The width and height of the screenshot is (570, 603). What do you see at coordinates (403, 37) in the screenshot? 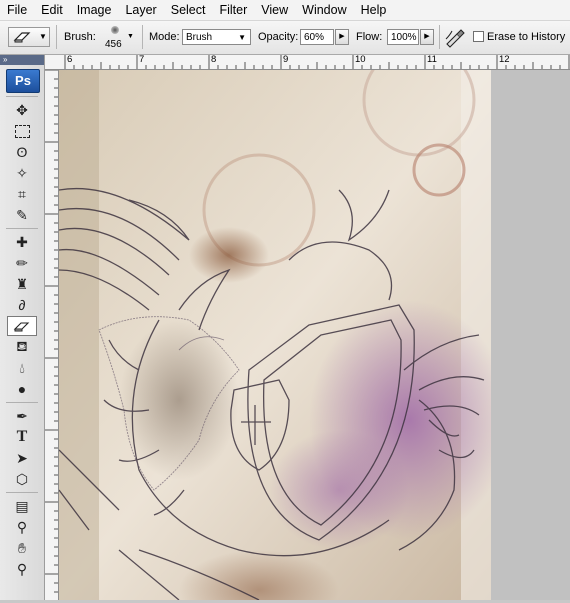
I see `flow-input: 100%` at bounding box center [403, 37].